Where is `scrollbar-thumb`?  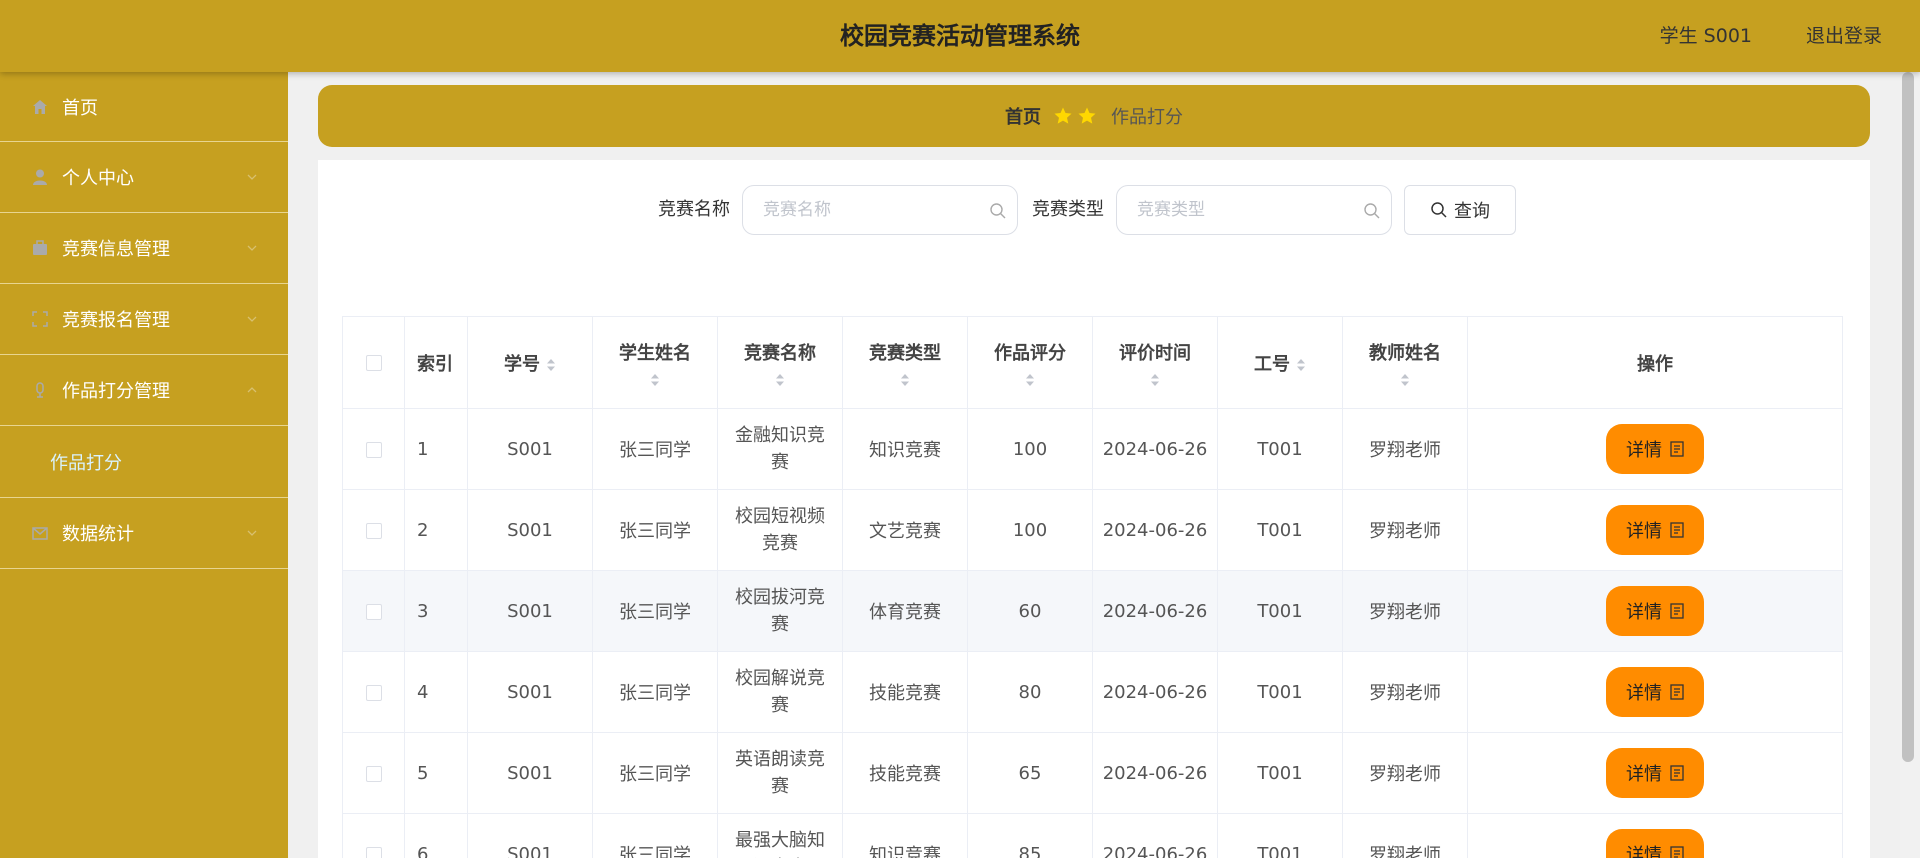 scrollbar-thumb is located at coordinates (1908, 417).